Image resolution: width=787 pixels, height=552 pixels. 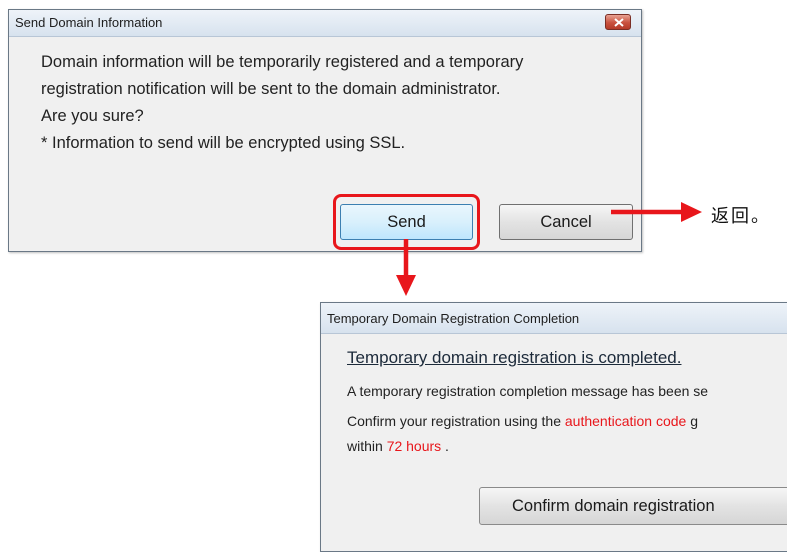 I want to click on dialog-titlebar: Temporary Domain Registration Completion, so click(x=554, y=318).